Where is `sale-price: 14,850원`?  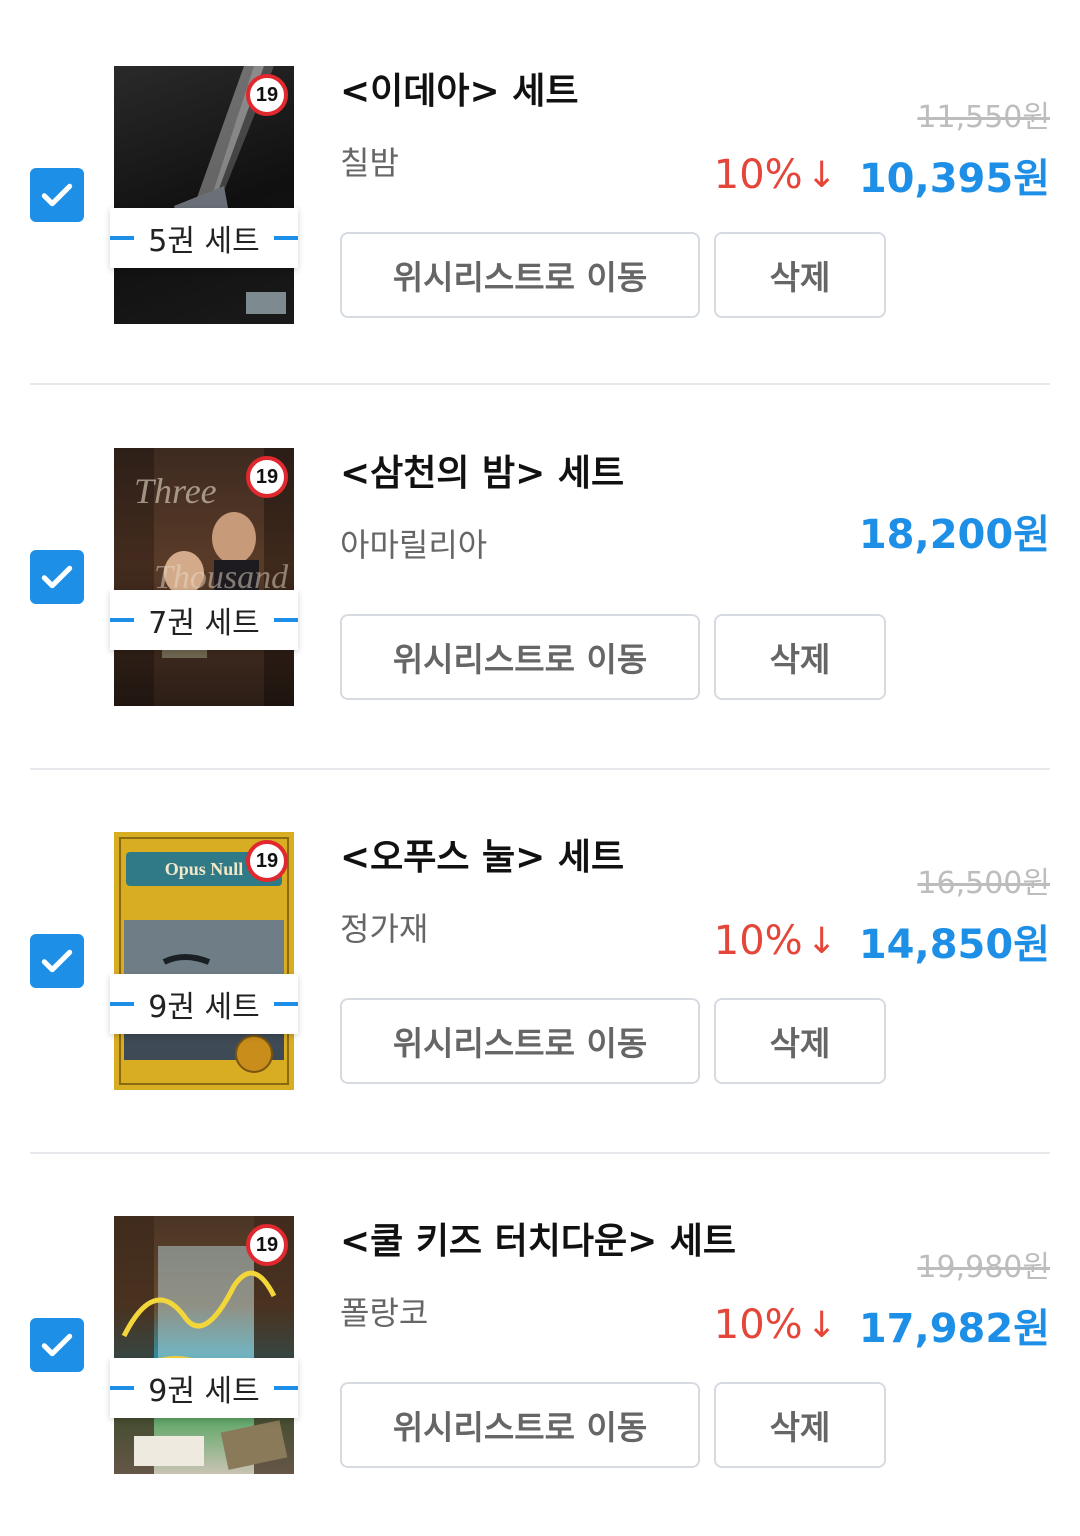
sale-price: 14,850원 is located at coordinates (954, 945).